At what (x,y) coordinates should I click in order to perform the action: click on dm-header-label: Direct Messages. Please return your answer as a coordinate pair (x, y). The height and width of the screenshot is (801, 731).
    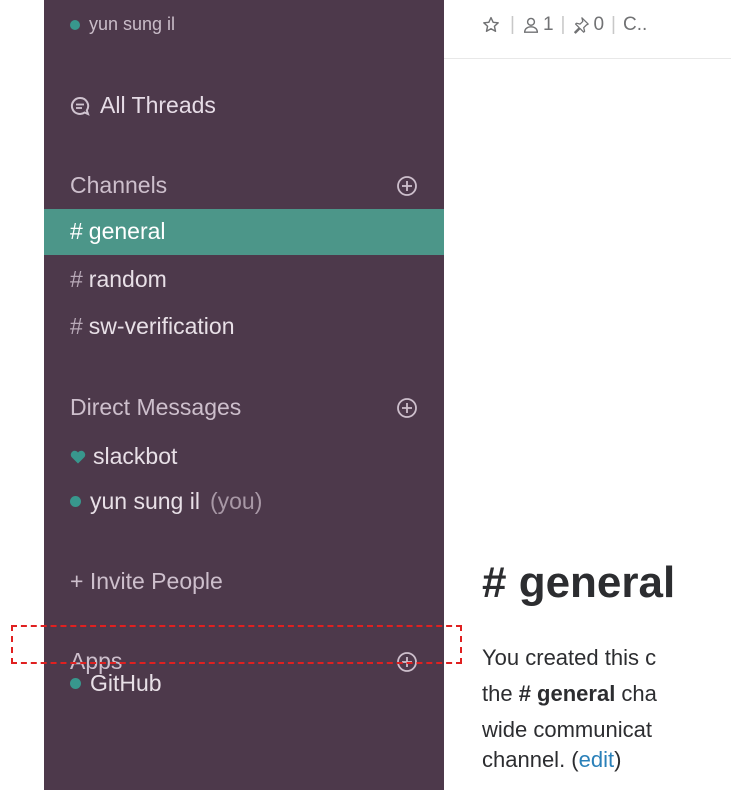
    Looking at the image, I should click on (155, 407).